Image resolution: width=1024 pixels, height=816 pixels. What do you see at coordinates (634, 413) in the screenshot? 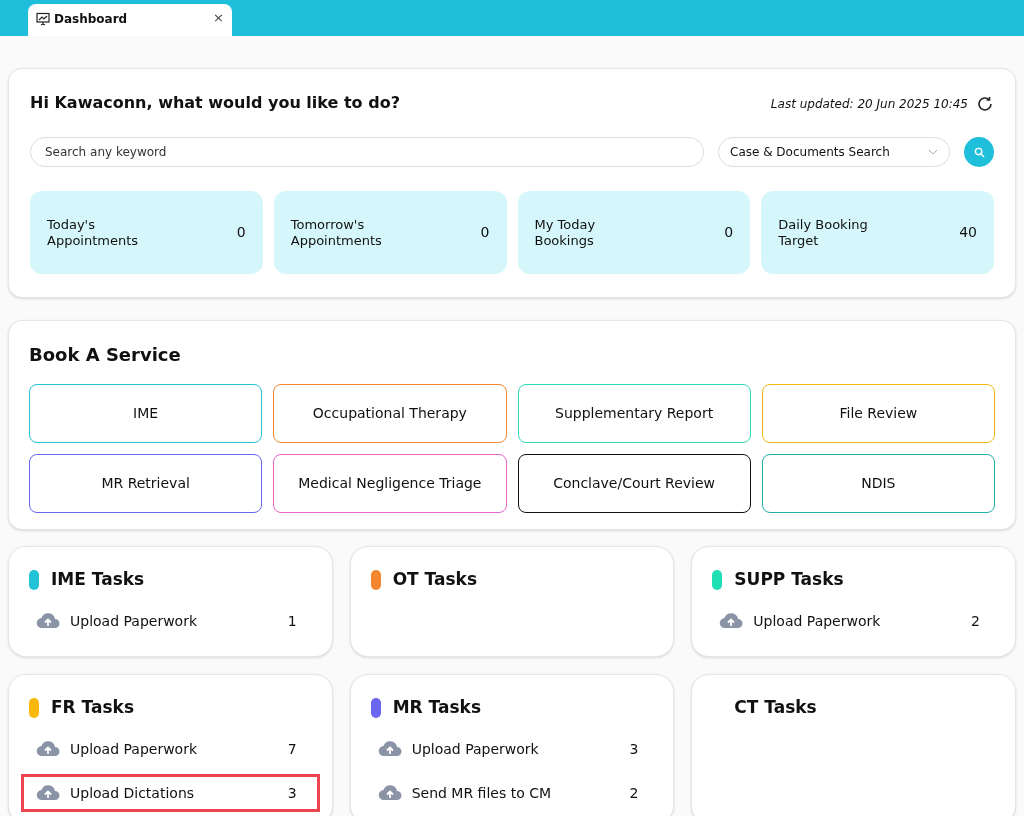
I see `service-button: Supplementary Report` at bounding box center [634, 413].